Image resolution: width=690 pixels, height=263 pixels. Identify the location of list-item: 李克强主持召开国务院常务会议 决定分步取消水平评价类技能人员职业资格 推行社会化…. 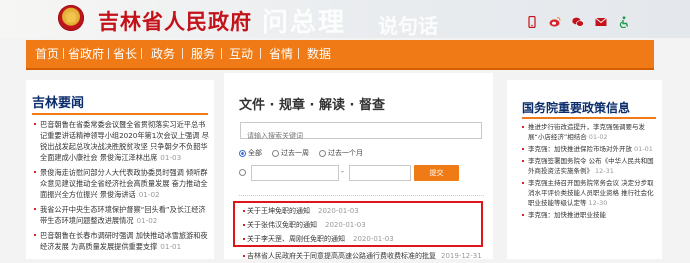
(591, 193).